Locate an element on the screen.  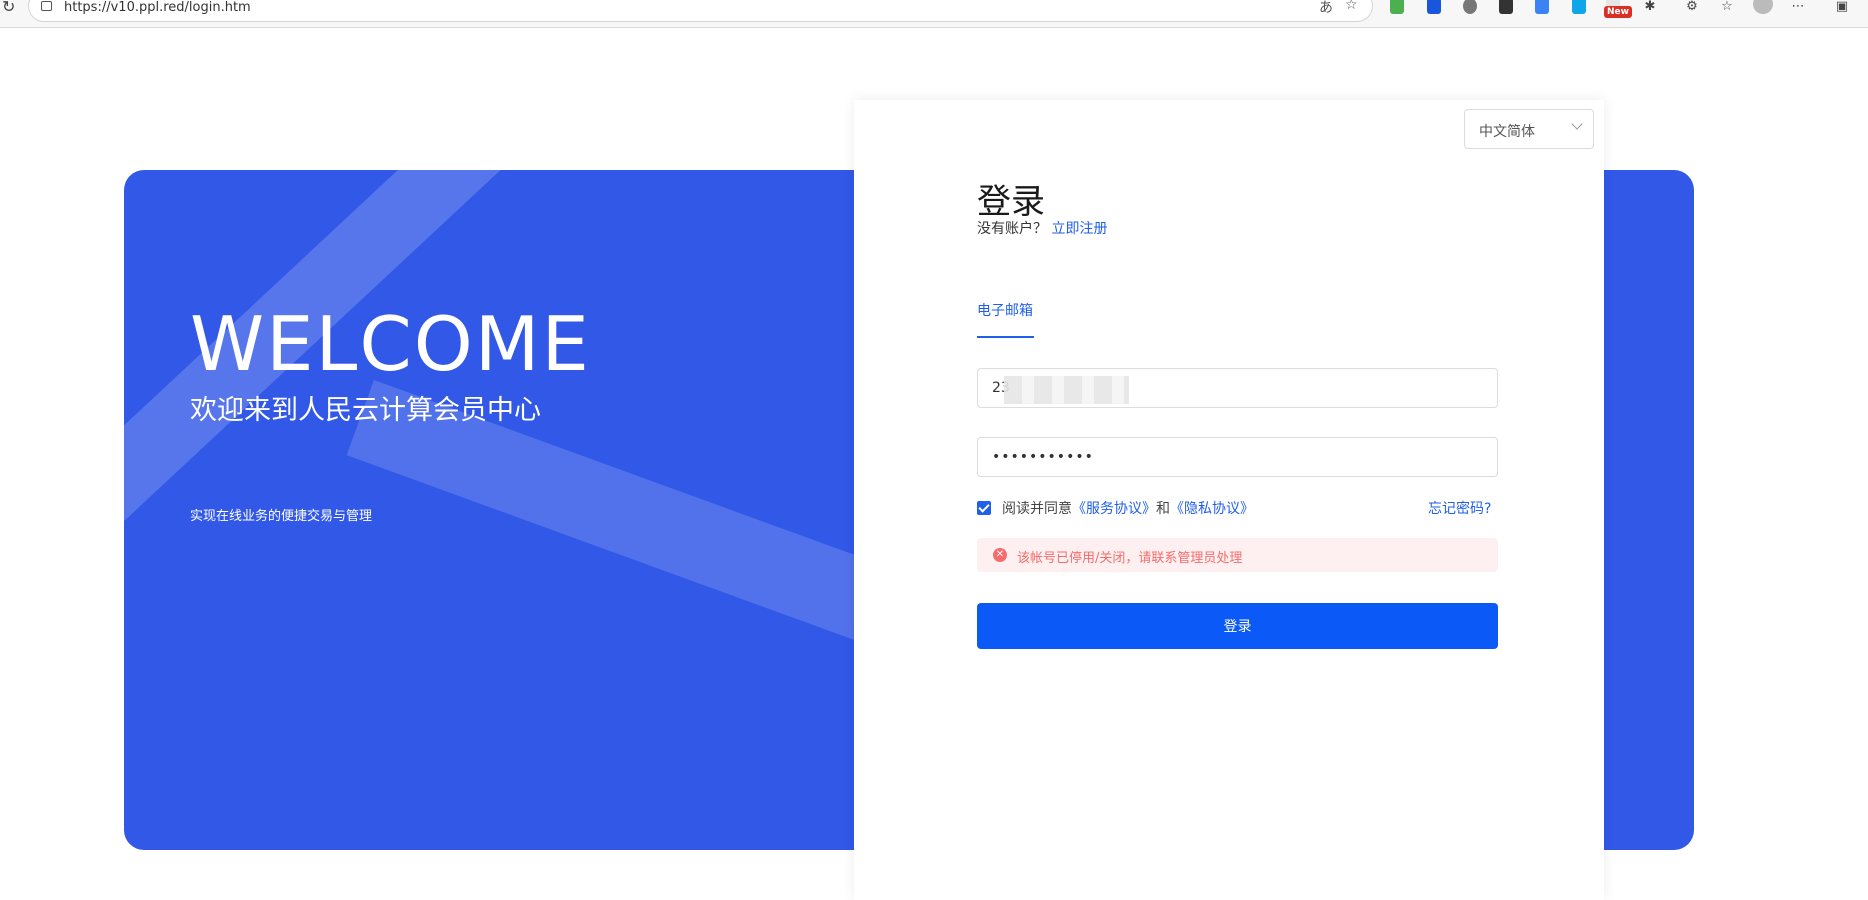
avatar is located at coordinates (1763, 7).